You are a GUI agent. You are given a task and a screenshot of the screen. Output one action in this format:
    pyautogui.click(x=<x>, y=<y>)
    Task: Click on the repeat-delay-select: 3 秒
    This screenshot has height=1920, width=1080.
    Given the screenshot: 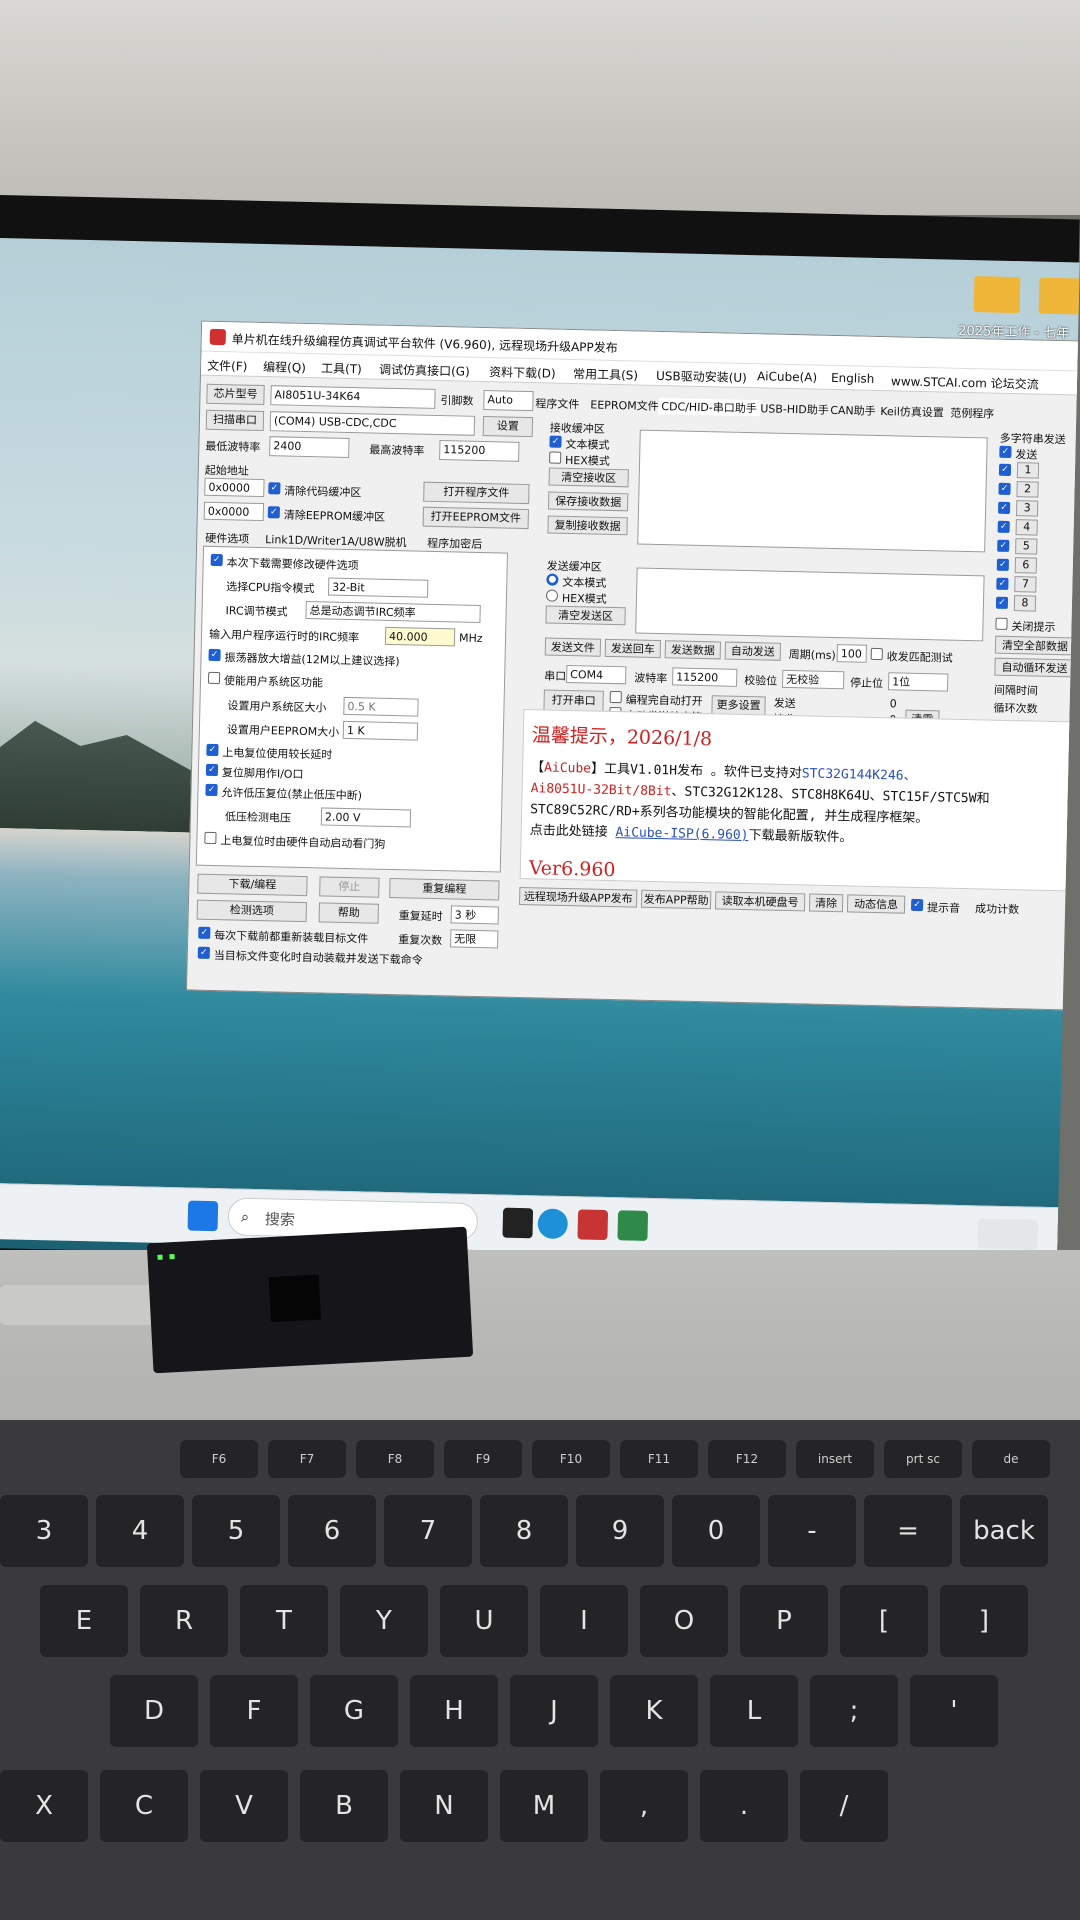 What is the action you would take?
    pyautogui.click(x=474, y=915)
    